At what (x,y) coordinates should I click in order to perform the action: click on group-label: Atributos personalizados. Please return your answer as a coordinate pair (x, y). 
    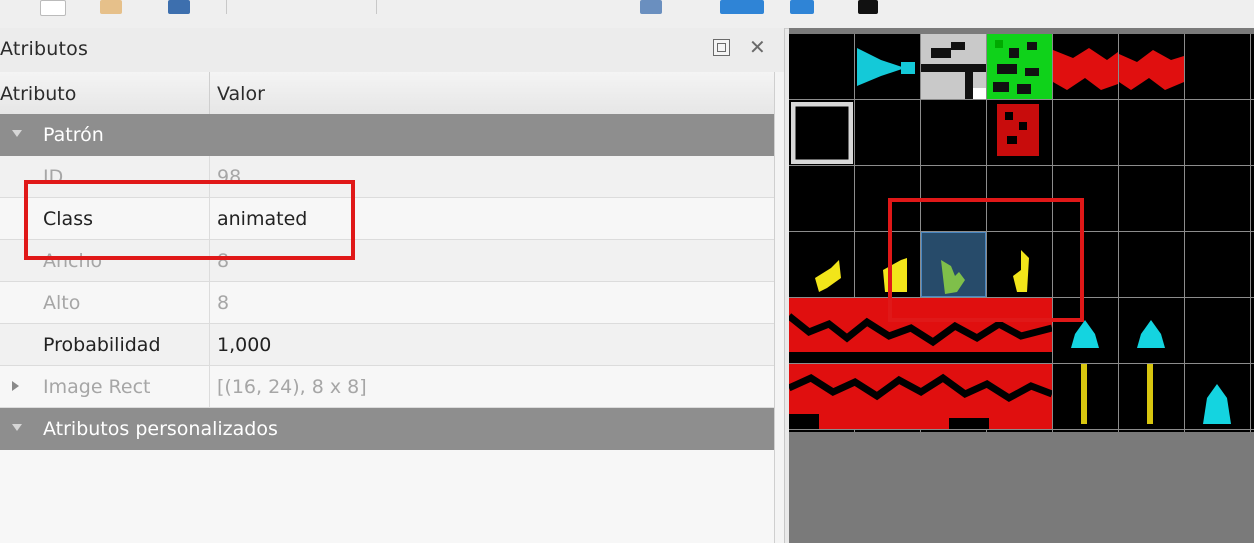
    Looking at the image, I should click on (160, 429).